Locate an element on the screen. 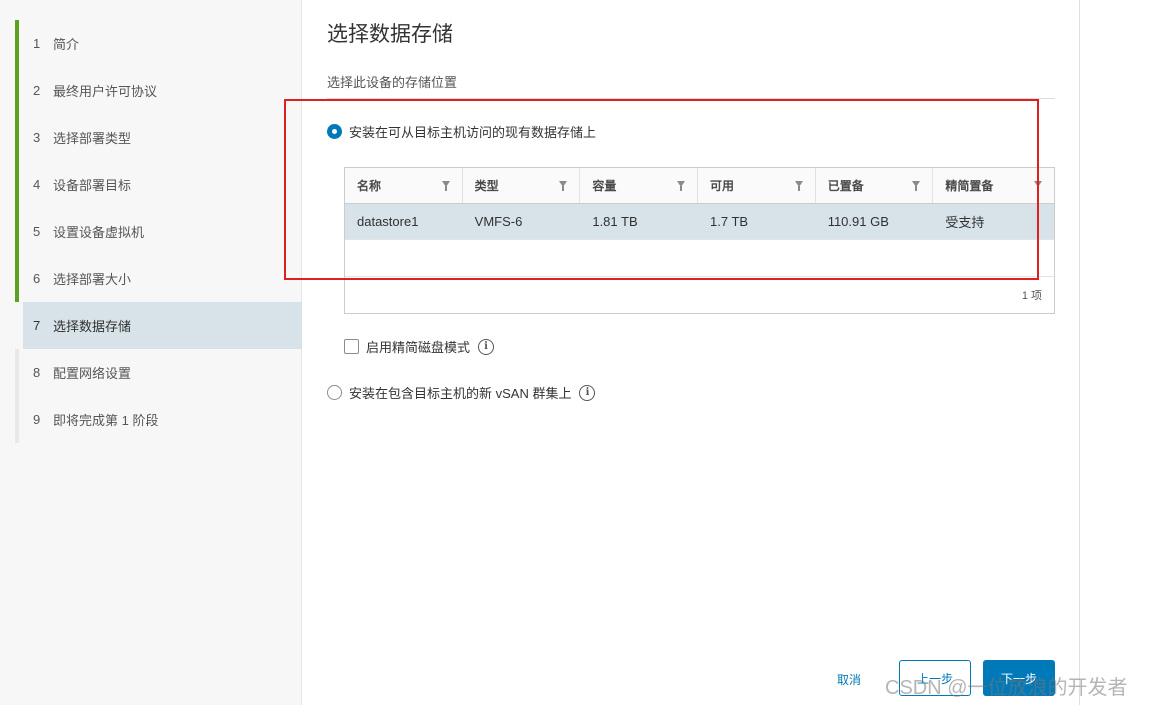  step-label: 选择数据存储 is located at coordinates (92, 326).